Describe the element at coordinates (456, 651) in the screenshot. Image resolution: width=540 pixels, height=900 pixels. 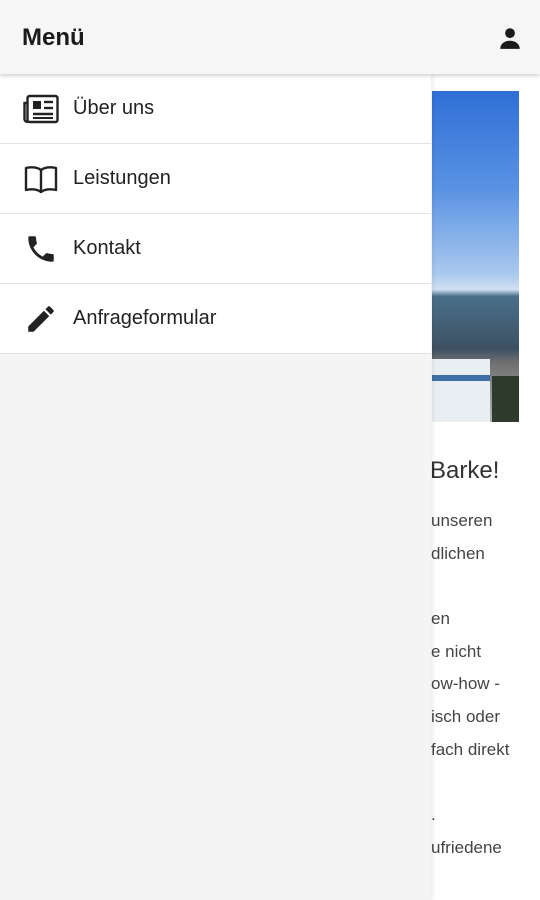
I see `background-text-line: e nicht` at that location.